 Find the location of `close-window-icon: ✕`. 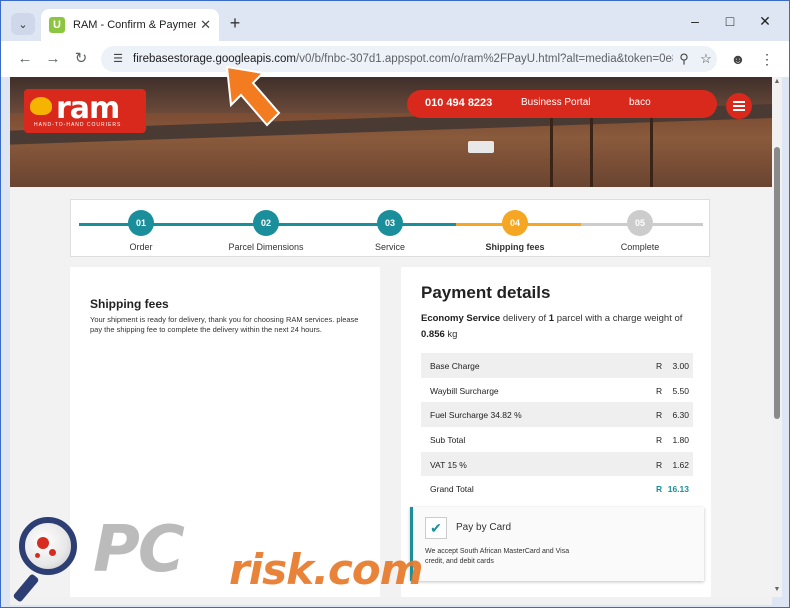

close-window-icon: ✕ is located at coordinates (765, 21).